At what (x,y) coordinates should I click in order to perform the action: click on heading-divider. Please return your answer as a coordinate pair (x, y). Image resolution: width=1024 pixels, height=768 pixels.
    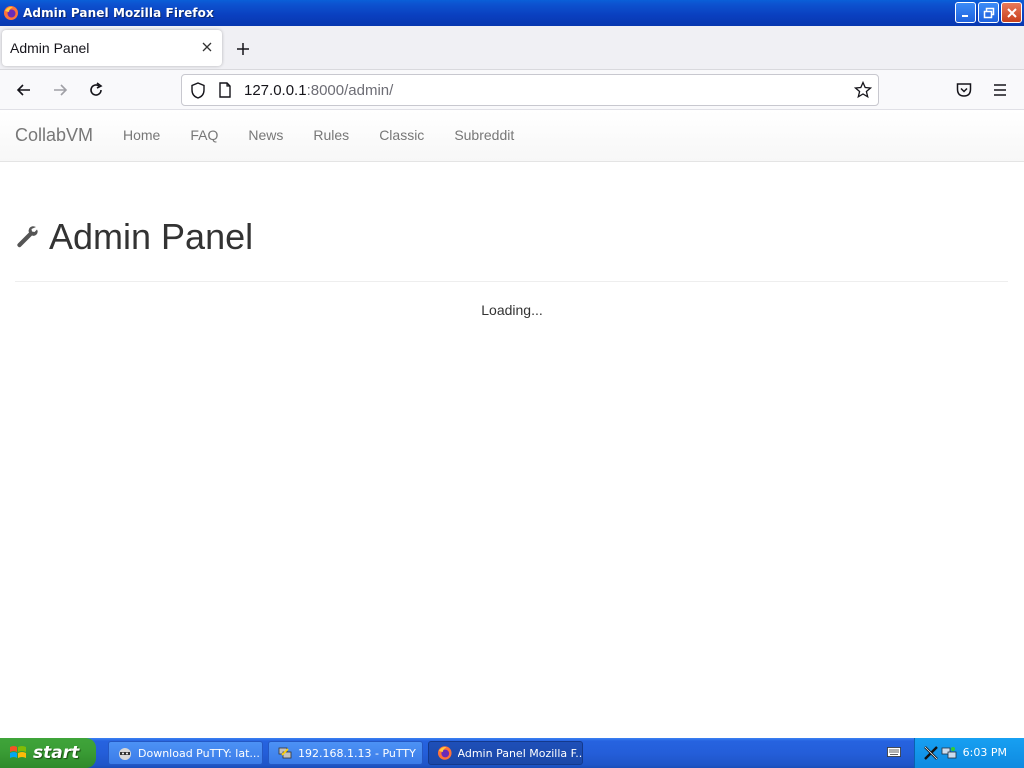
    Looking at the image, I should click on (511, 281).